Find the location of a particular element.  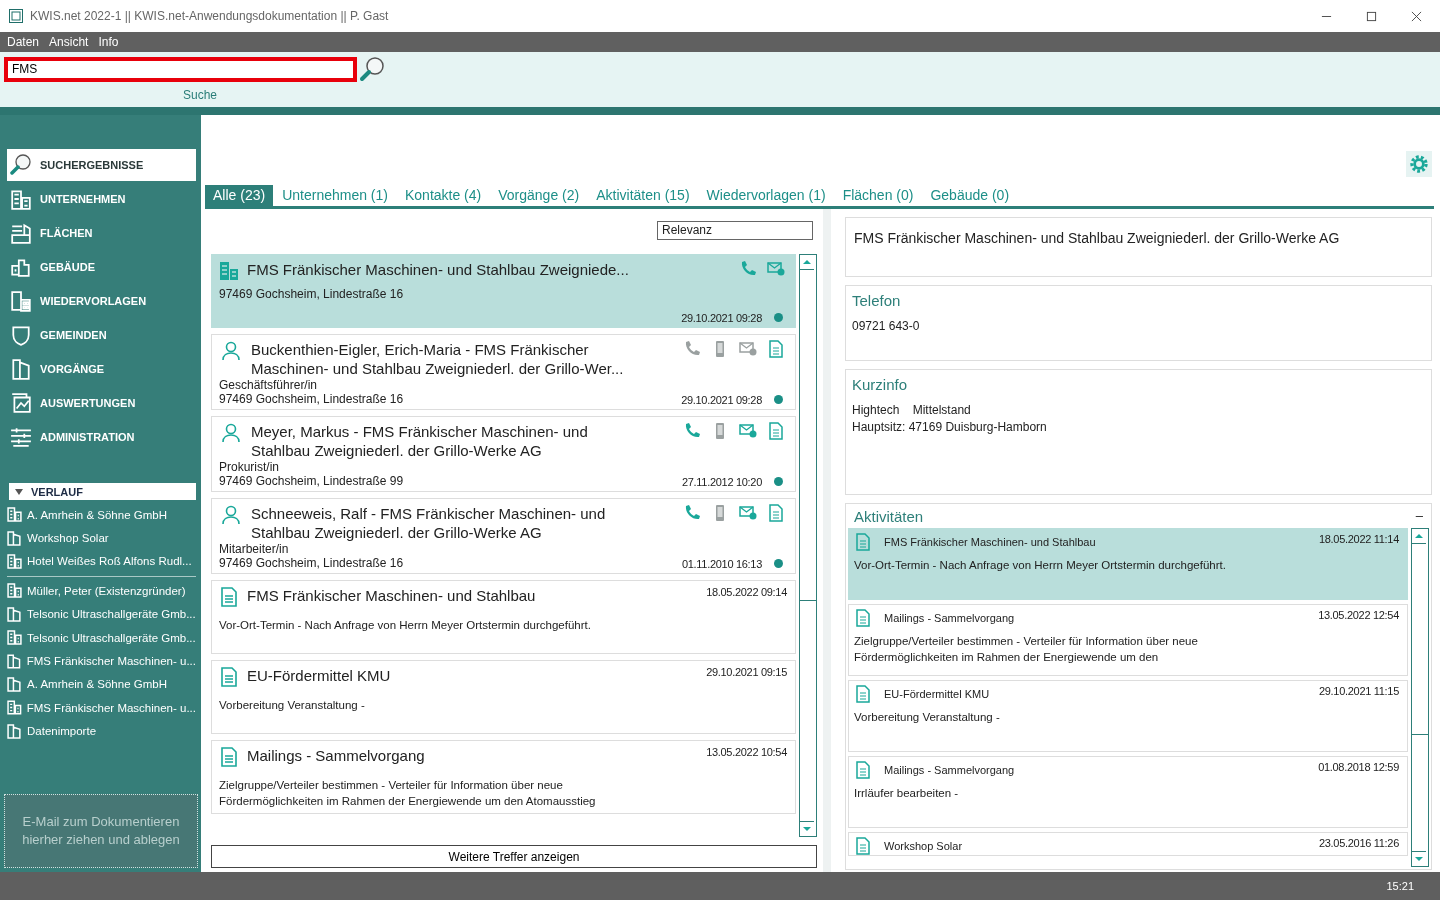

settings-icon is located at coordinates (1419, 164).